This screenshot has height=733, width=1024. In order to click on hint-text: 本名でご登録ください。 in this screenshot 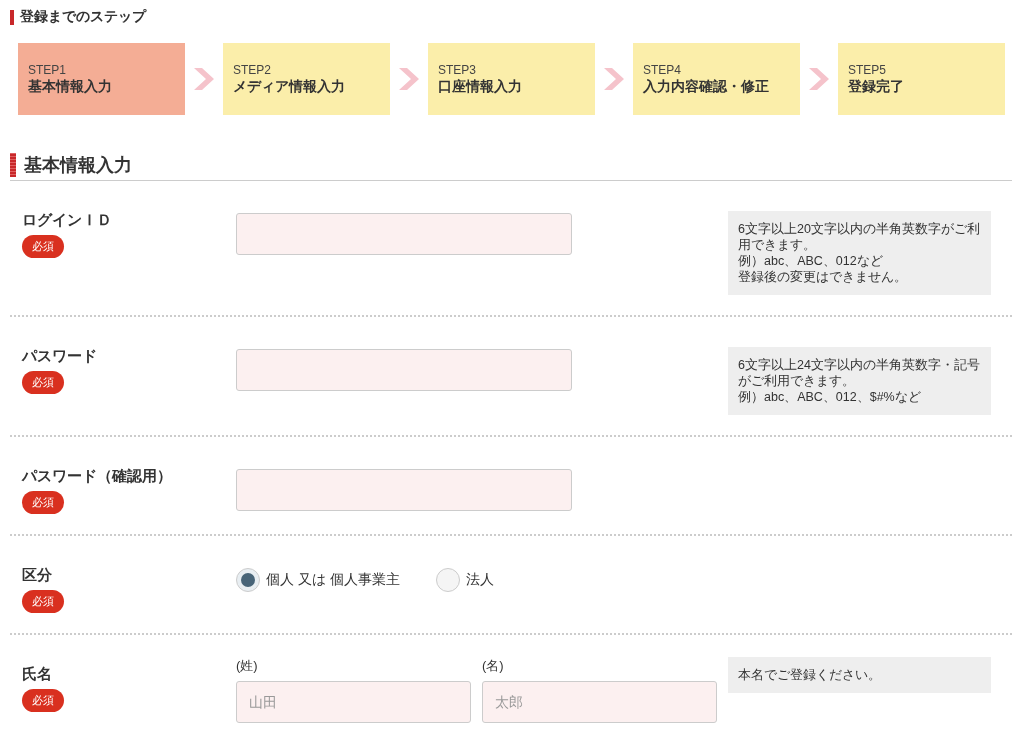, I will do `click(810, 675)`.